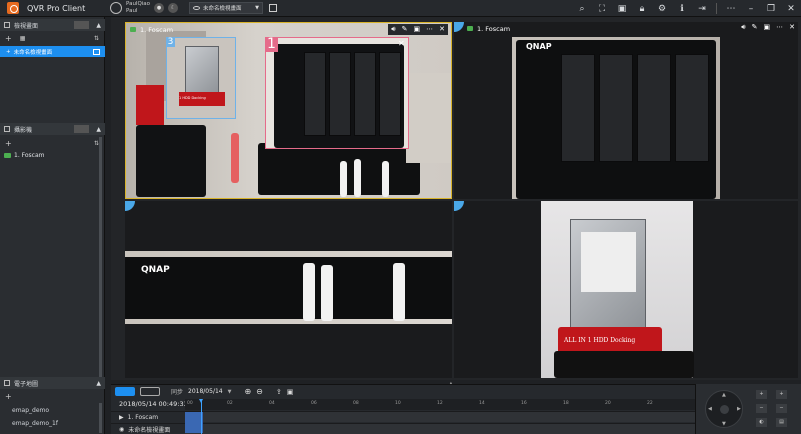  Describe the element at coordinates (81, 25) in the screenshot. I see `view-mode-toggle` at that location.